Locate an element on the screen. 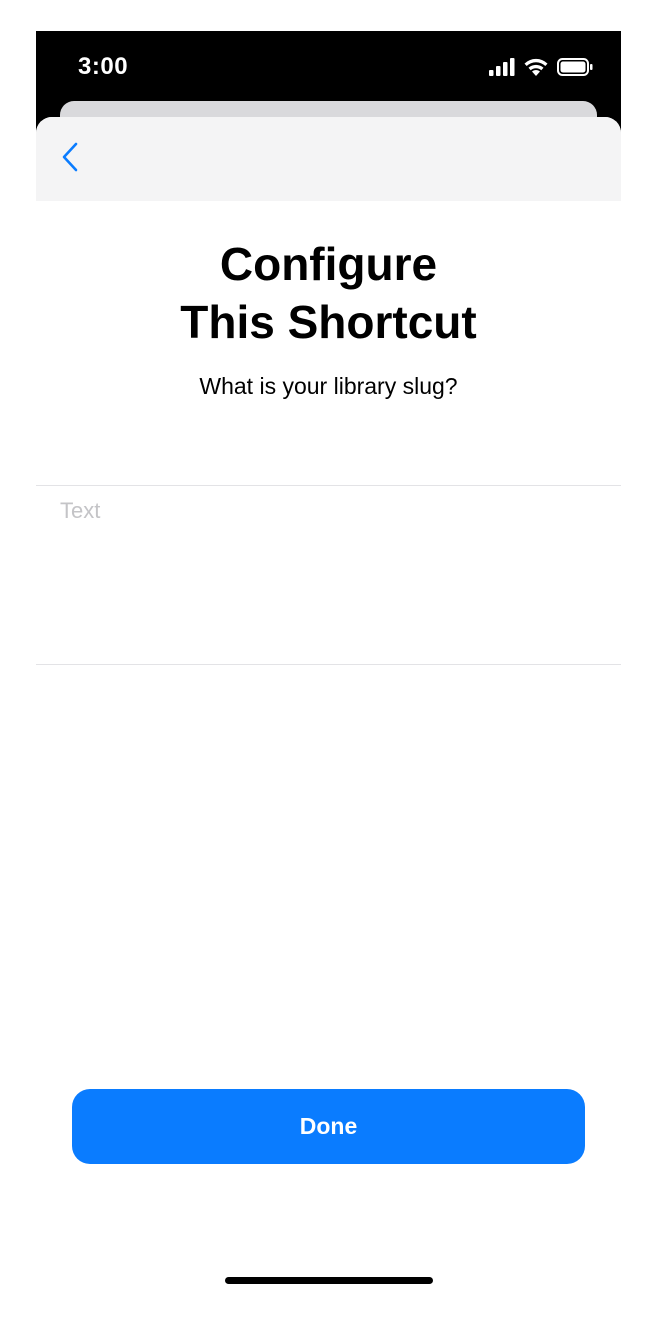 The image size is (657, 1328). back-button is located at coordinates (70, 159).